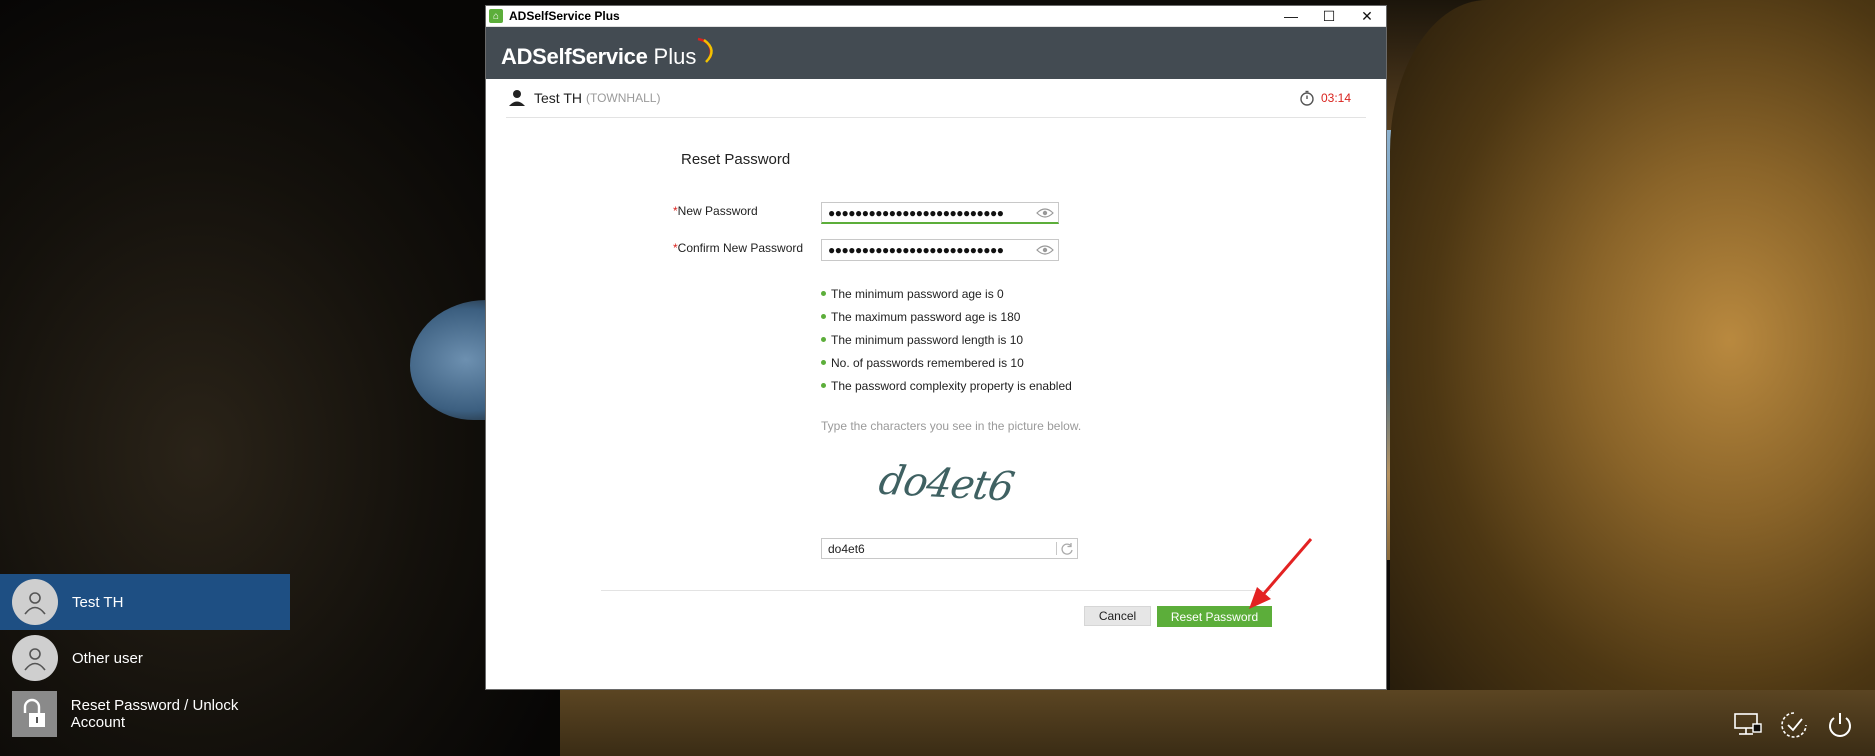 The image size is (1875, 756). I want to click on user-domain: (TOWNHALL), so click(623, 98).